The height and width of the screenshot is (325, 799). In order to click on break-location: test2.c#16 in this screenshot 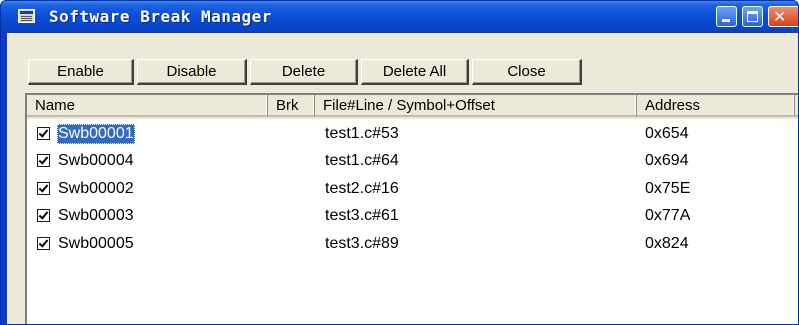, I will do `click(362, 188)`.